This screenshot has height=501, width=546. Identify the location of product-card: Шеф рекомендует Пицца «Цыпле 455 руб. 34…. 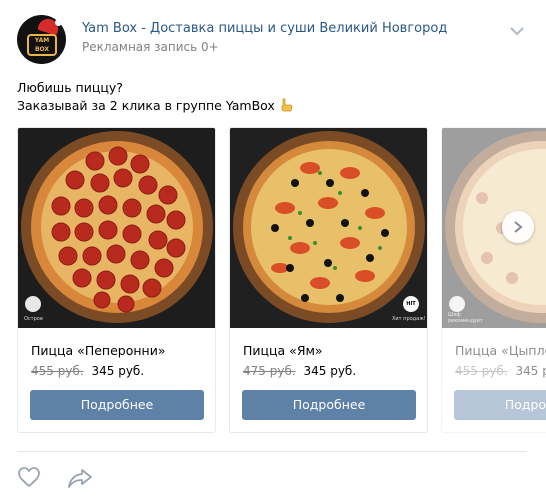
(493, 280).